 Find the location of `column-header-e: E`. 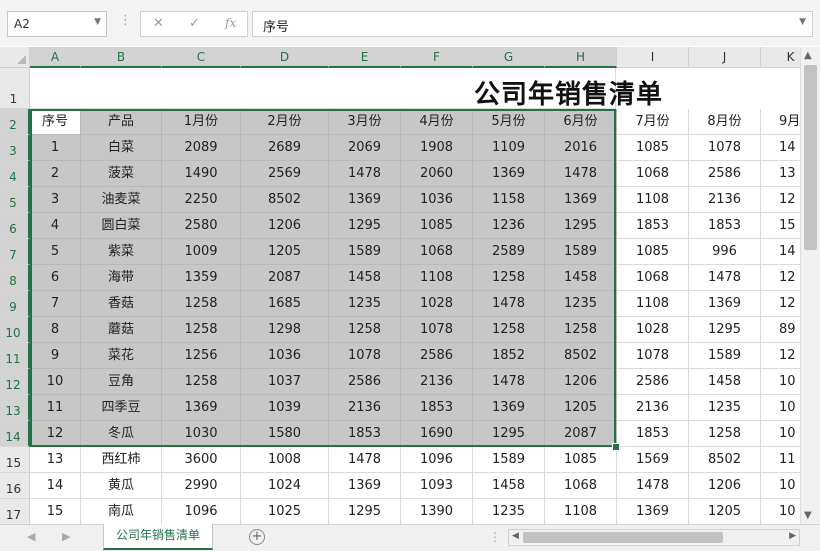

column-header-e: E is located at coordinates (365, 57).